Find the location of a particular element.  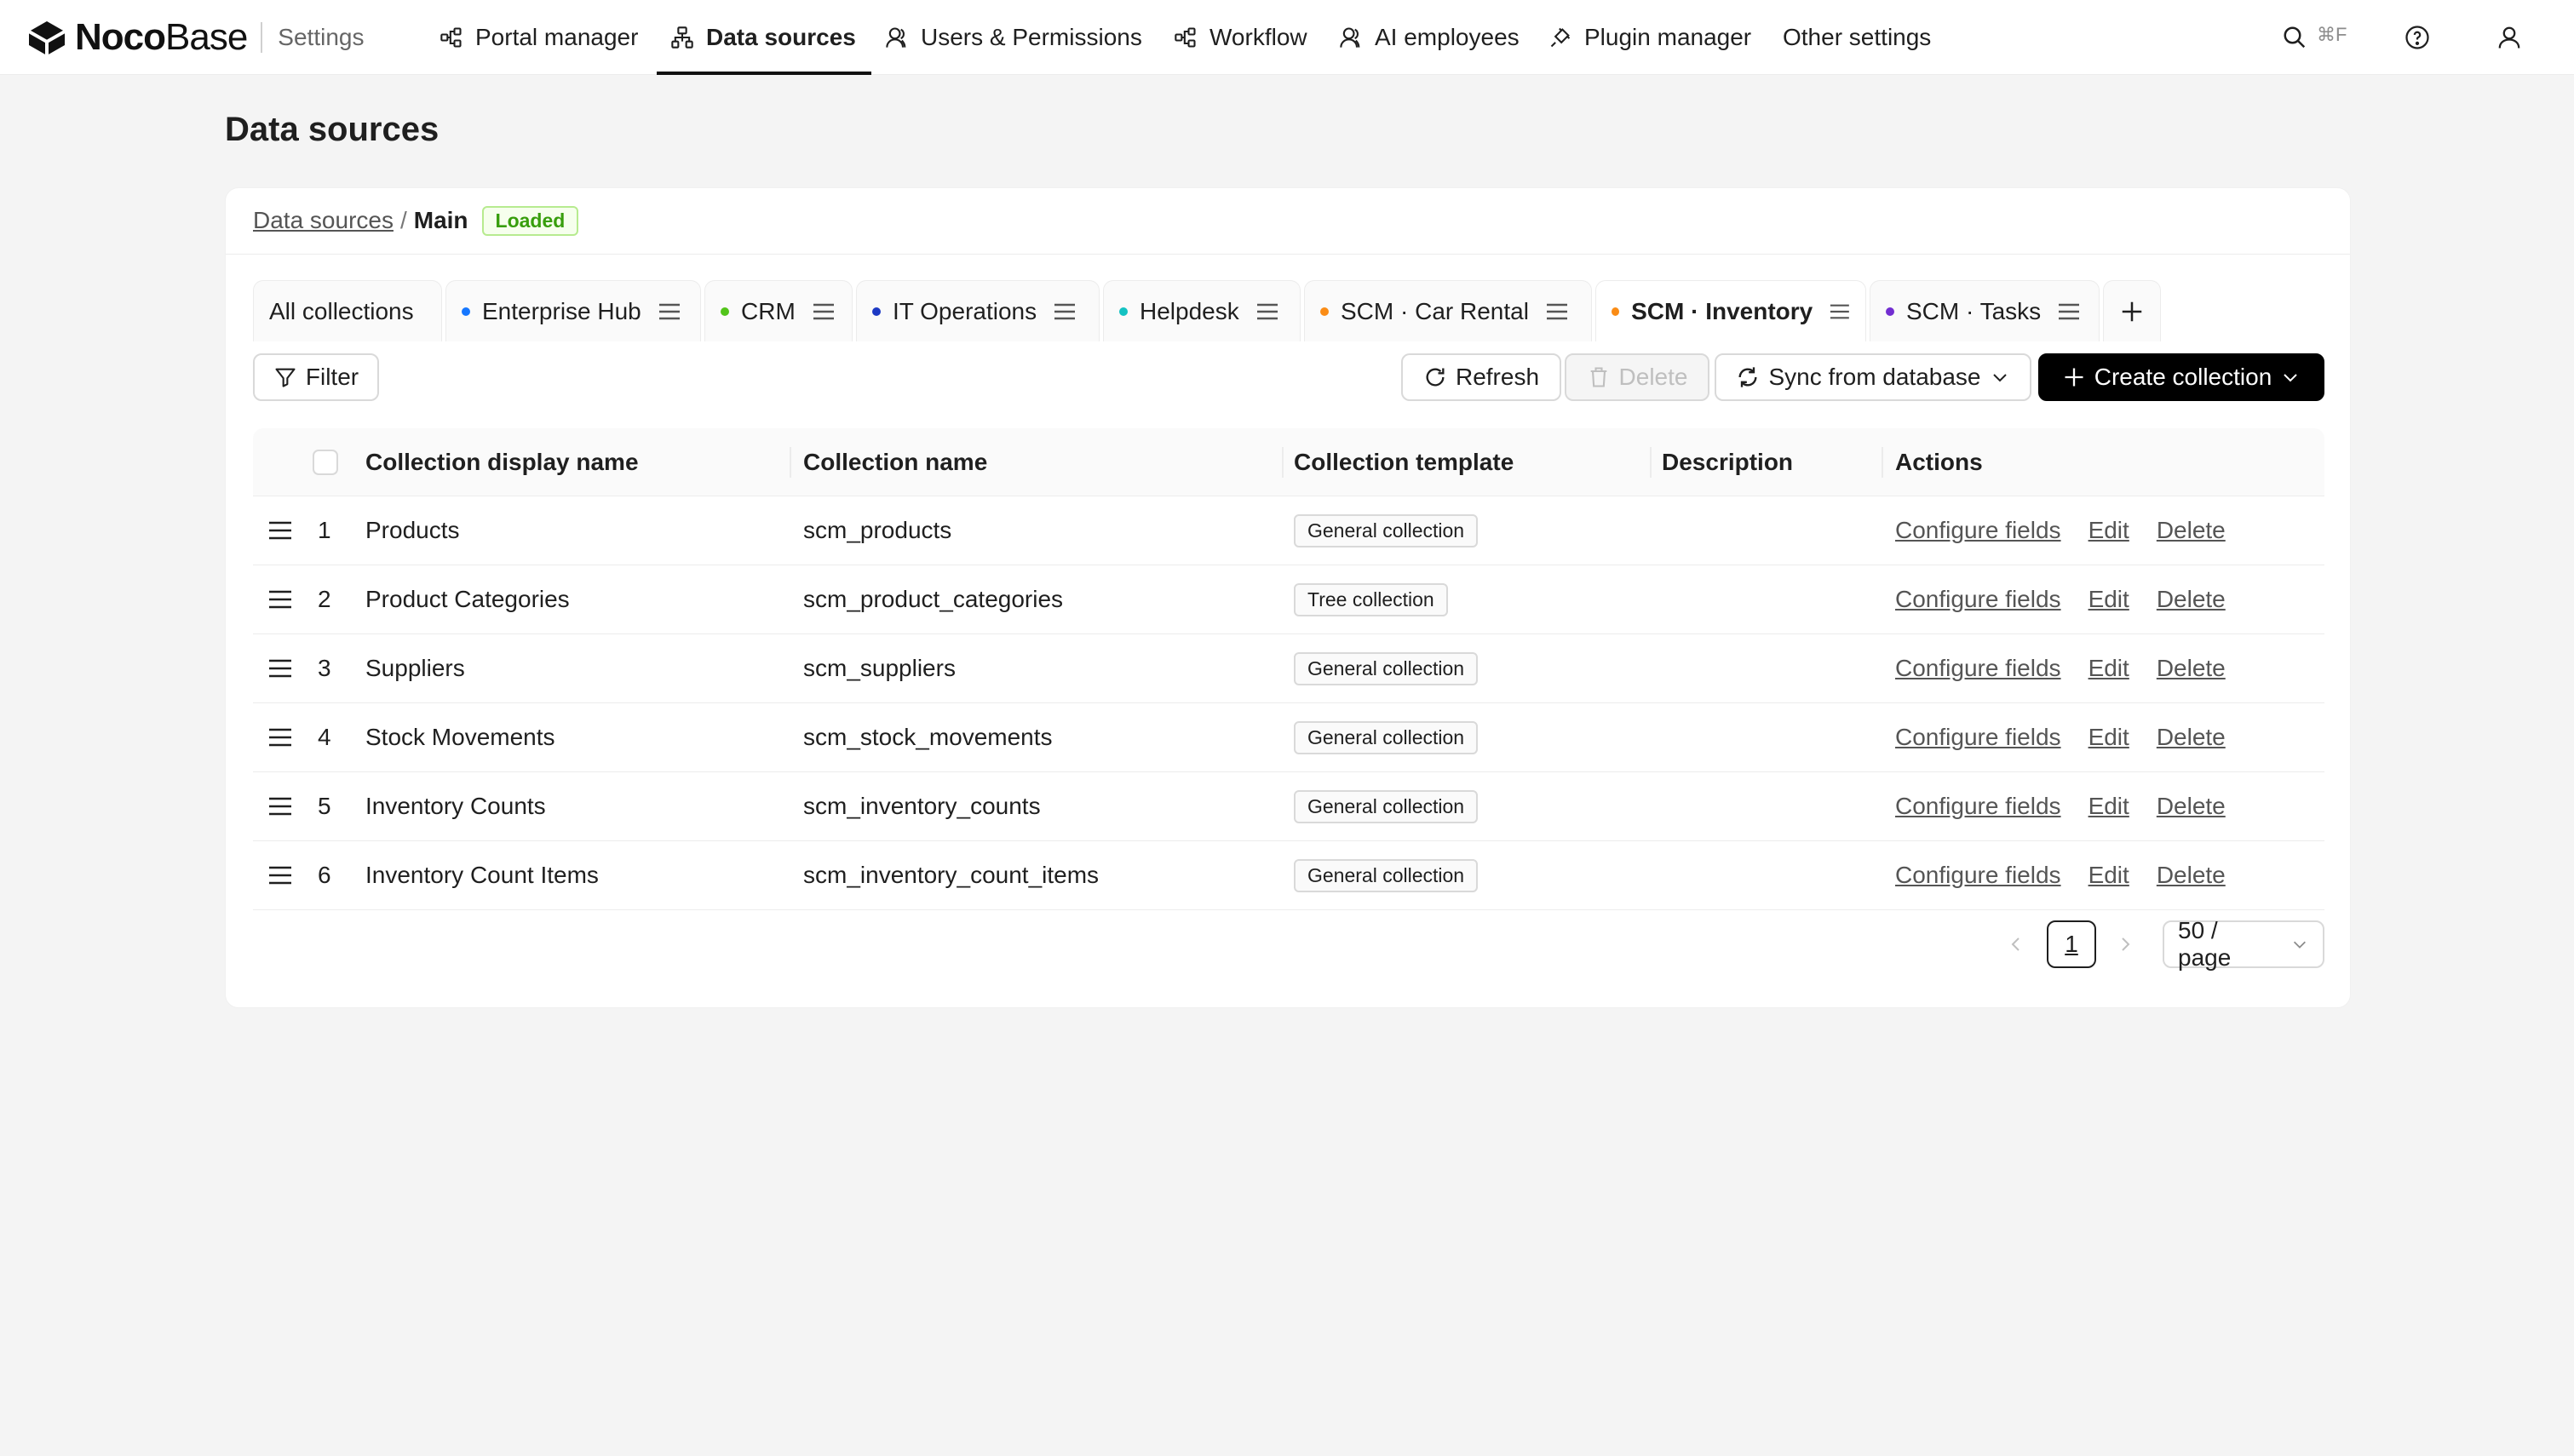

tab-label: Enterprise Hub is located at coordinates (561, 310).